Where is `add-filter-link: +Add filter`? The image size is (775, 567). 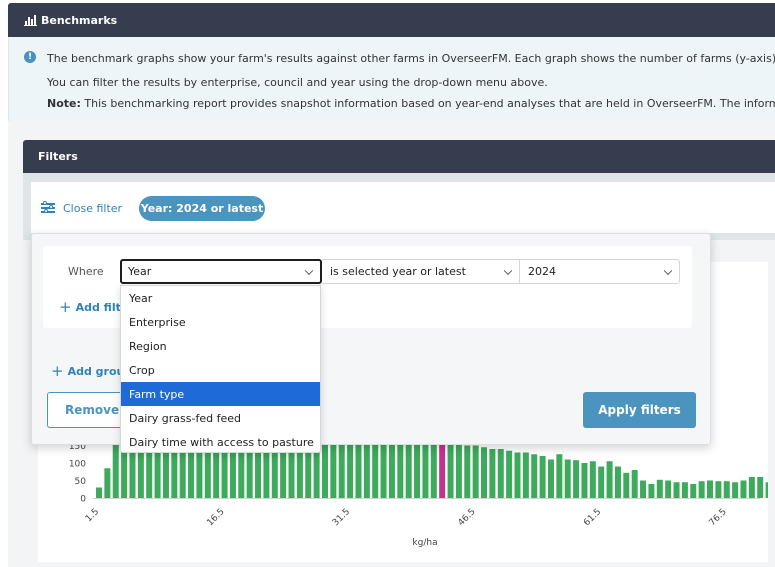
add-filter-link: +Add filter is located at coordinates (90, 307).